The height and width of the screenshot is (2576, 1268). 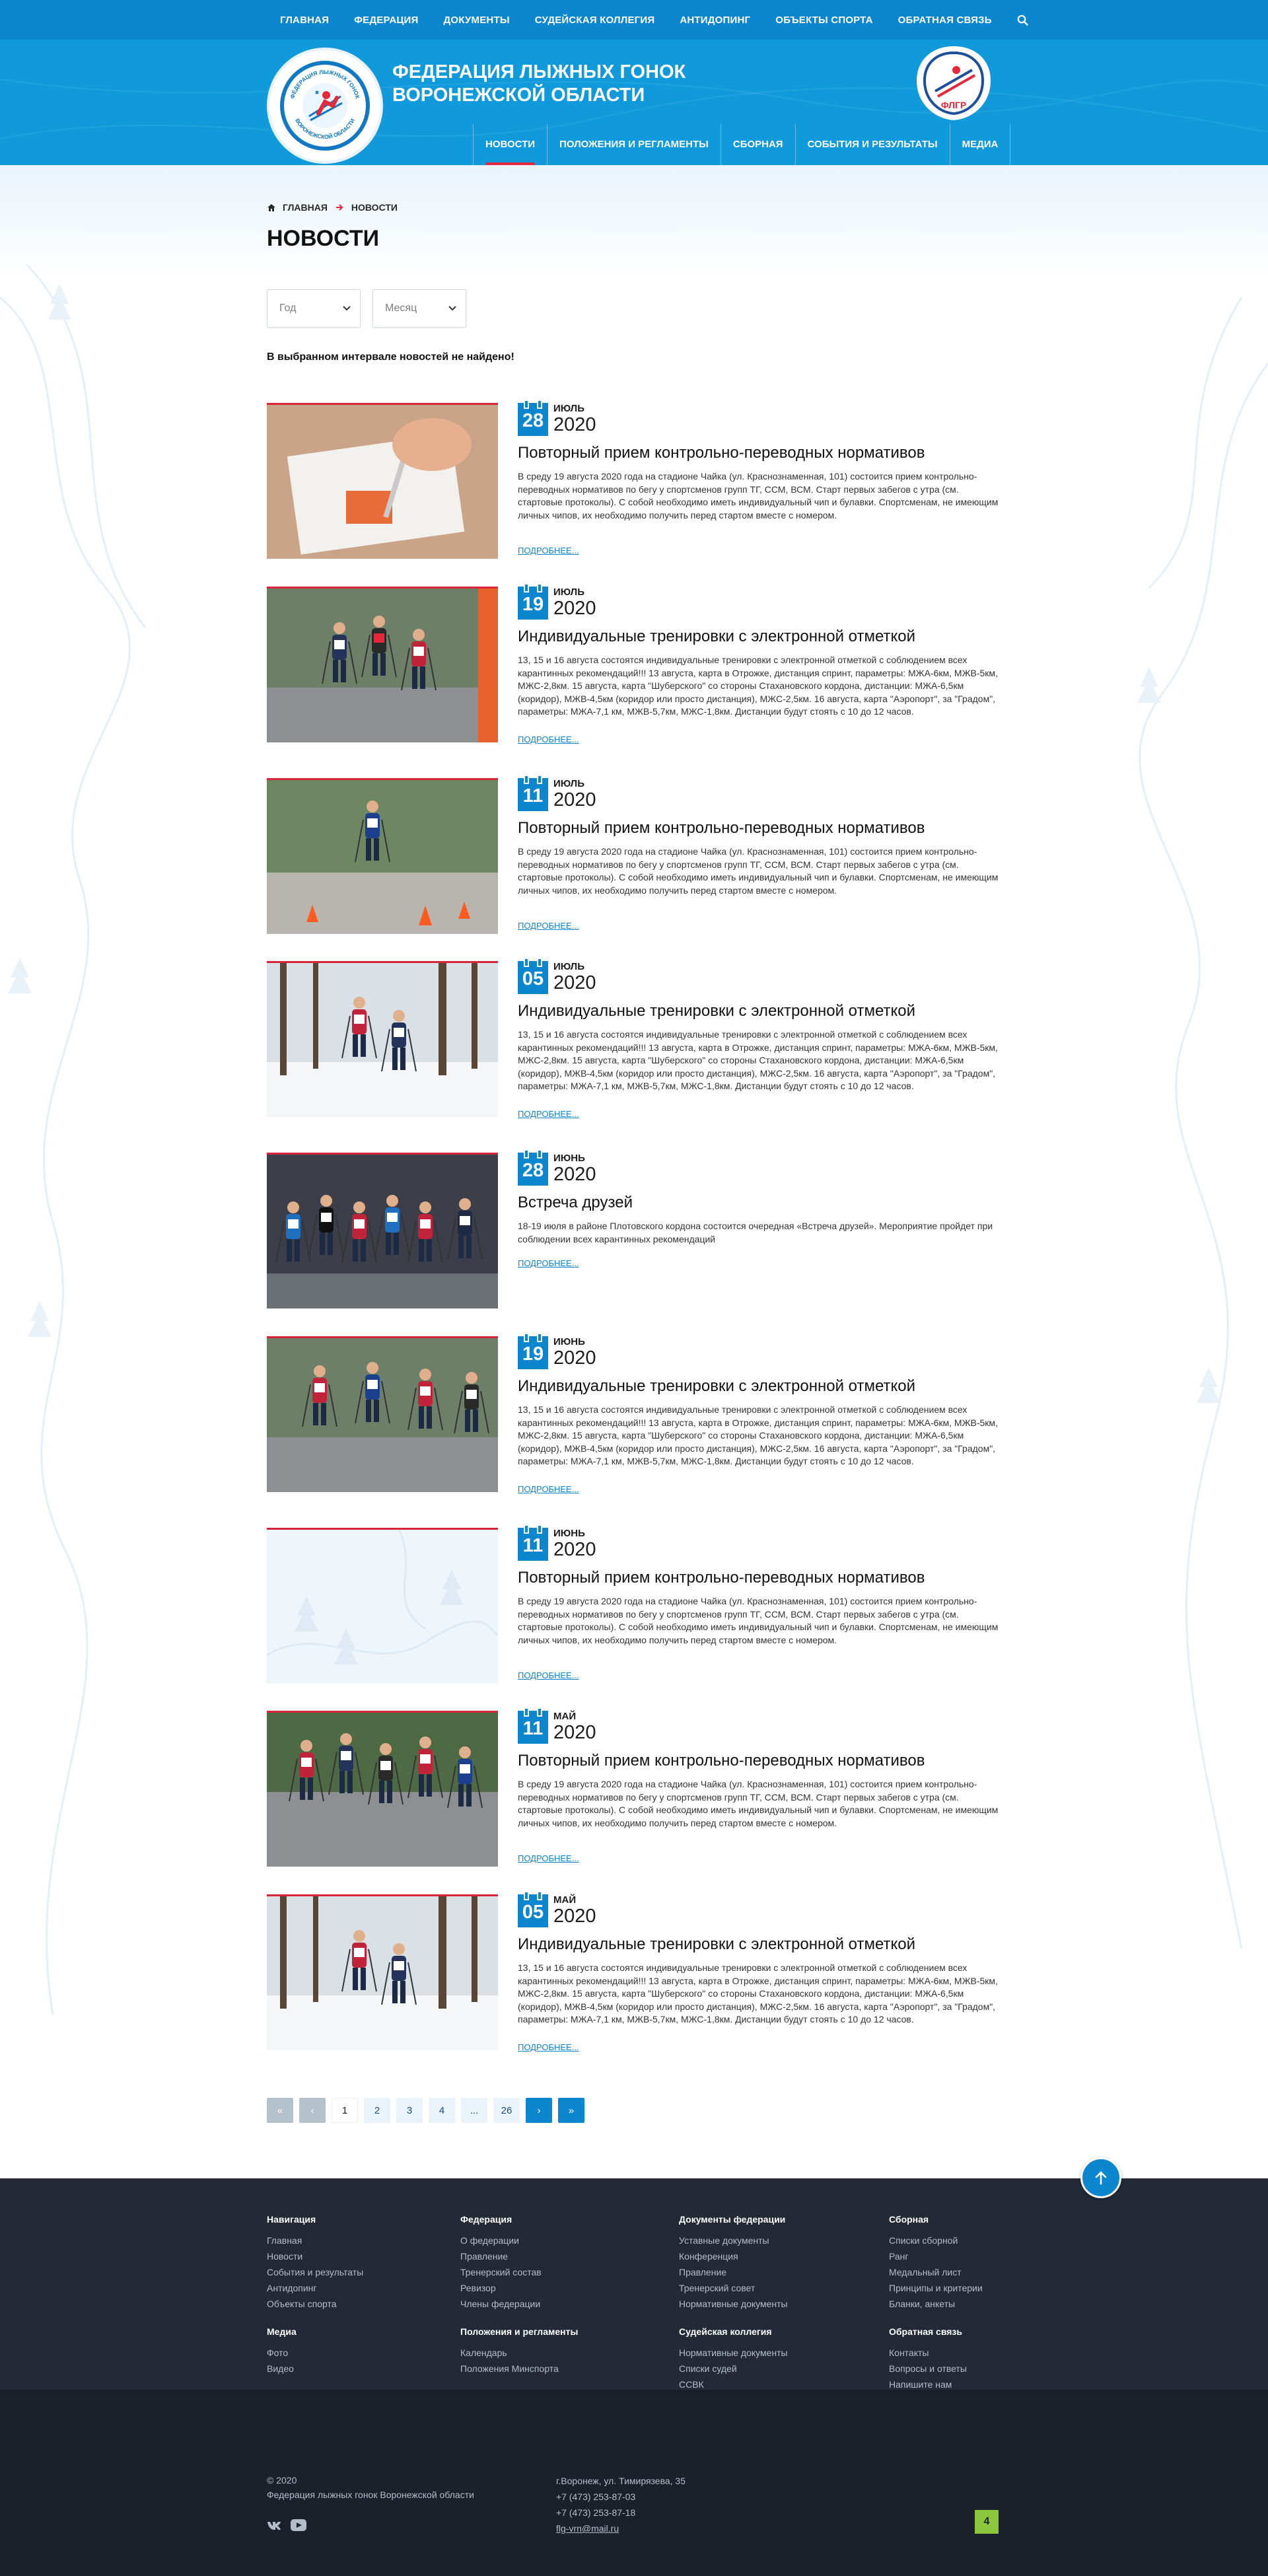 What do you see at coordinates (569, 1342) in the screenshot?
I see `news-month: ИЮНЬ` at bounding box center [569, 1342].